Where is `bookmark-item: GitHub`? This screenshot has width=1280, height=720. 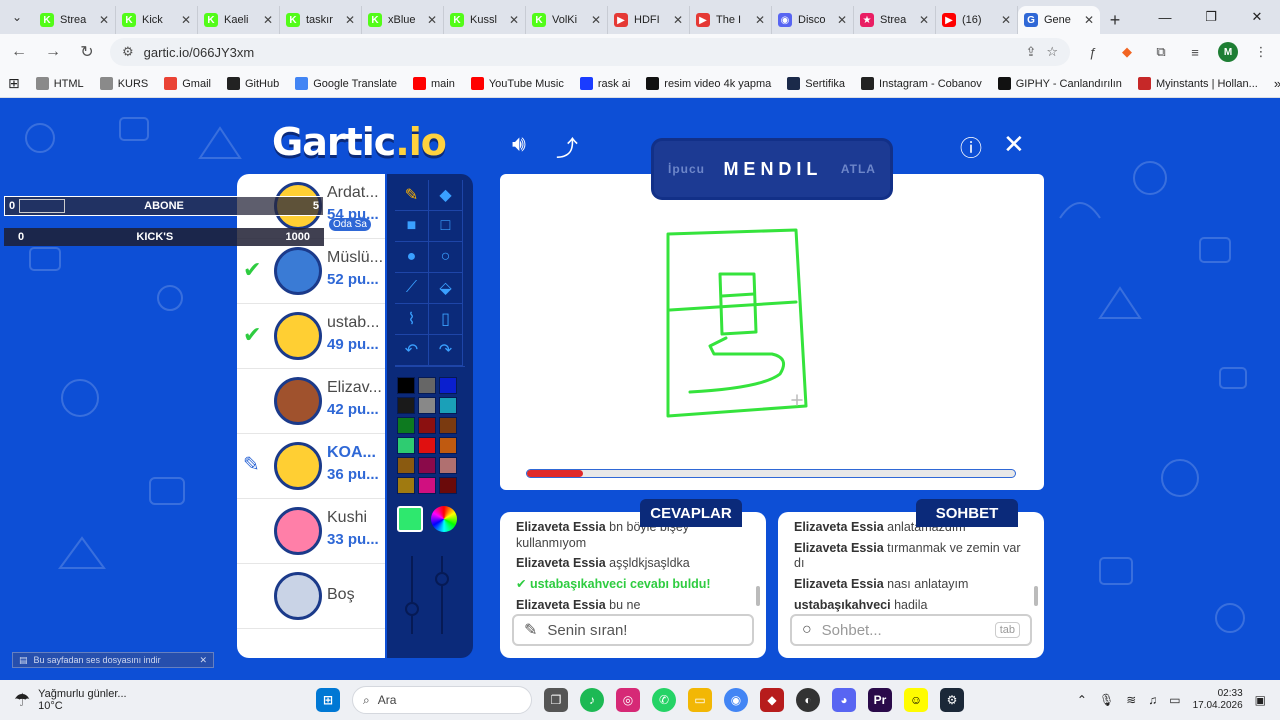
bookmark-item: GitHub is located at coordinates (252, 83).